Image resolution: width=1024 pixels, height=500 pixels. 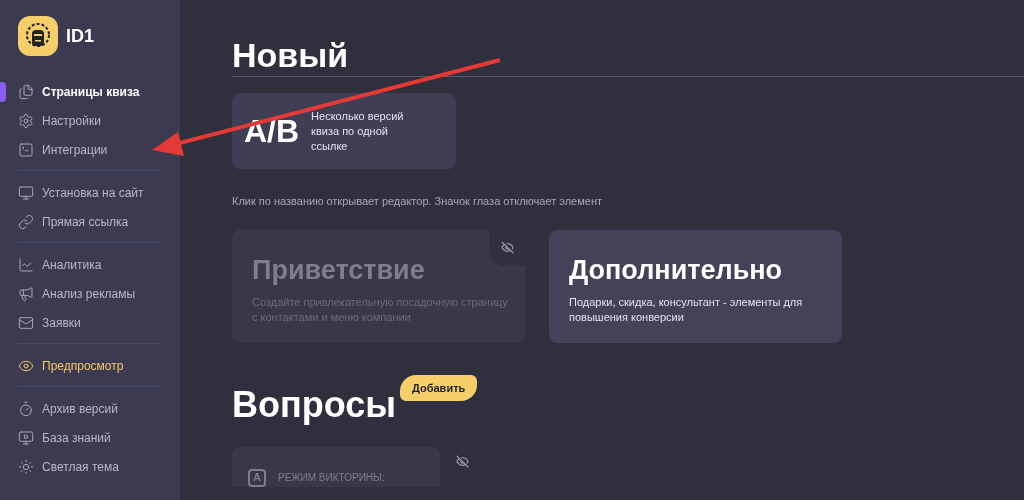 What do you see at coordinates (26, 323) in the screenshot?
I see `mail-icon` at bounding box center [26, 323].